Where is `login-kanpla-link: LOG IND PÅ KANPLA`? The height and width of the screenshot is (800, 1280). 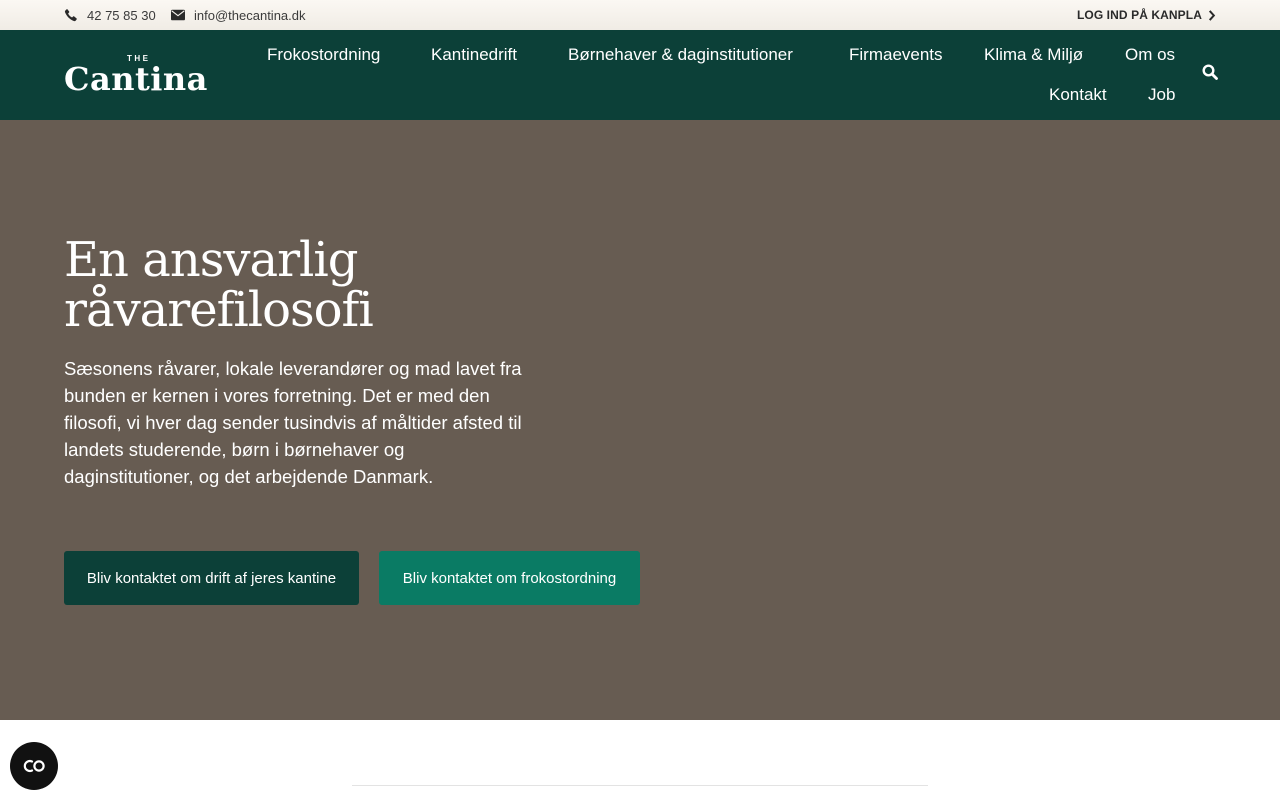
login-kanpla-link: LOG IND PÅ KANPLA is located at coordinates (1146, 15).